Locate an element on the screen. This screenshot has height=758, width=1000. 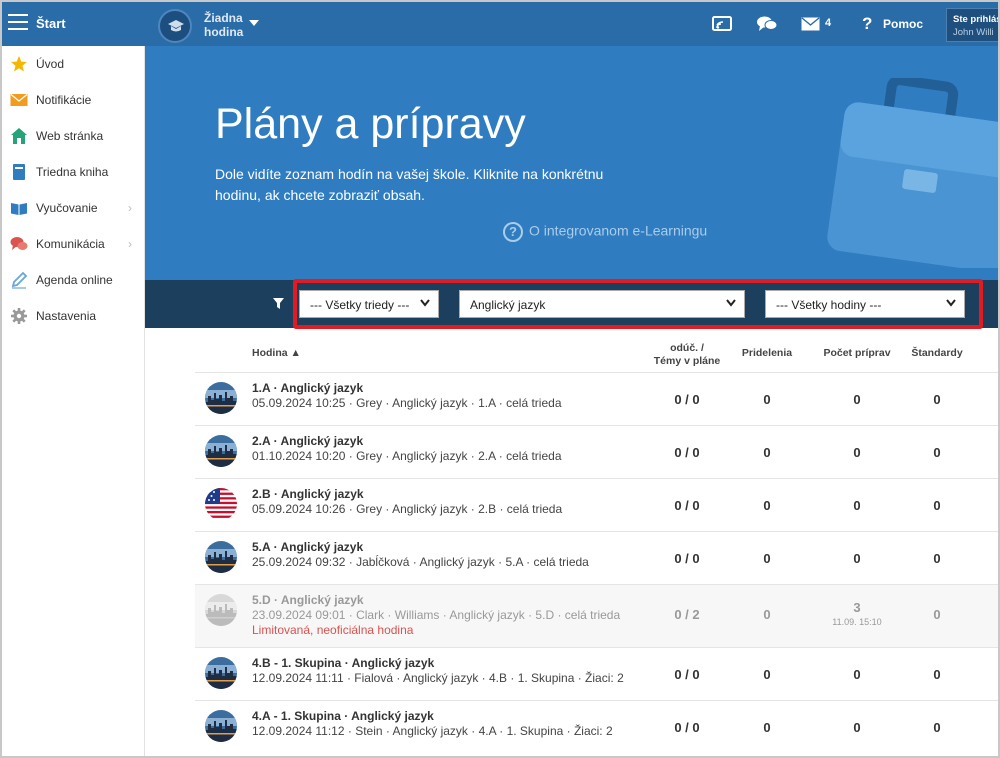
sidebar-item-vyucovanie: Vyučovanie › is located at coordinates (73, 208).